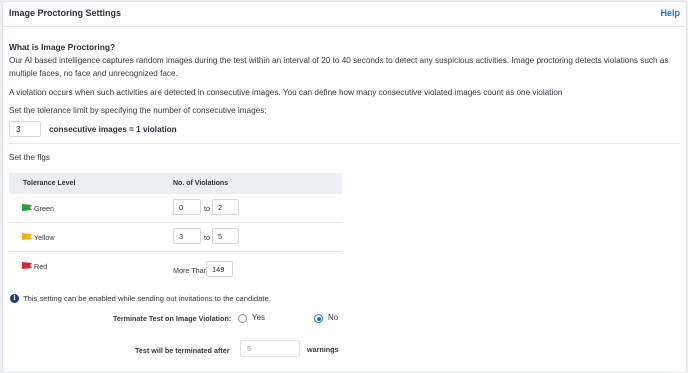 This screenshot has height=373, width=688. Describe the element at coordinates (333, 317) in the screenshot. I see `terminate-no-label: No` at that location.